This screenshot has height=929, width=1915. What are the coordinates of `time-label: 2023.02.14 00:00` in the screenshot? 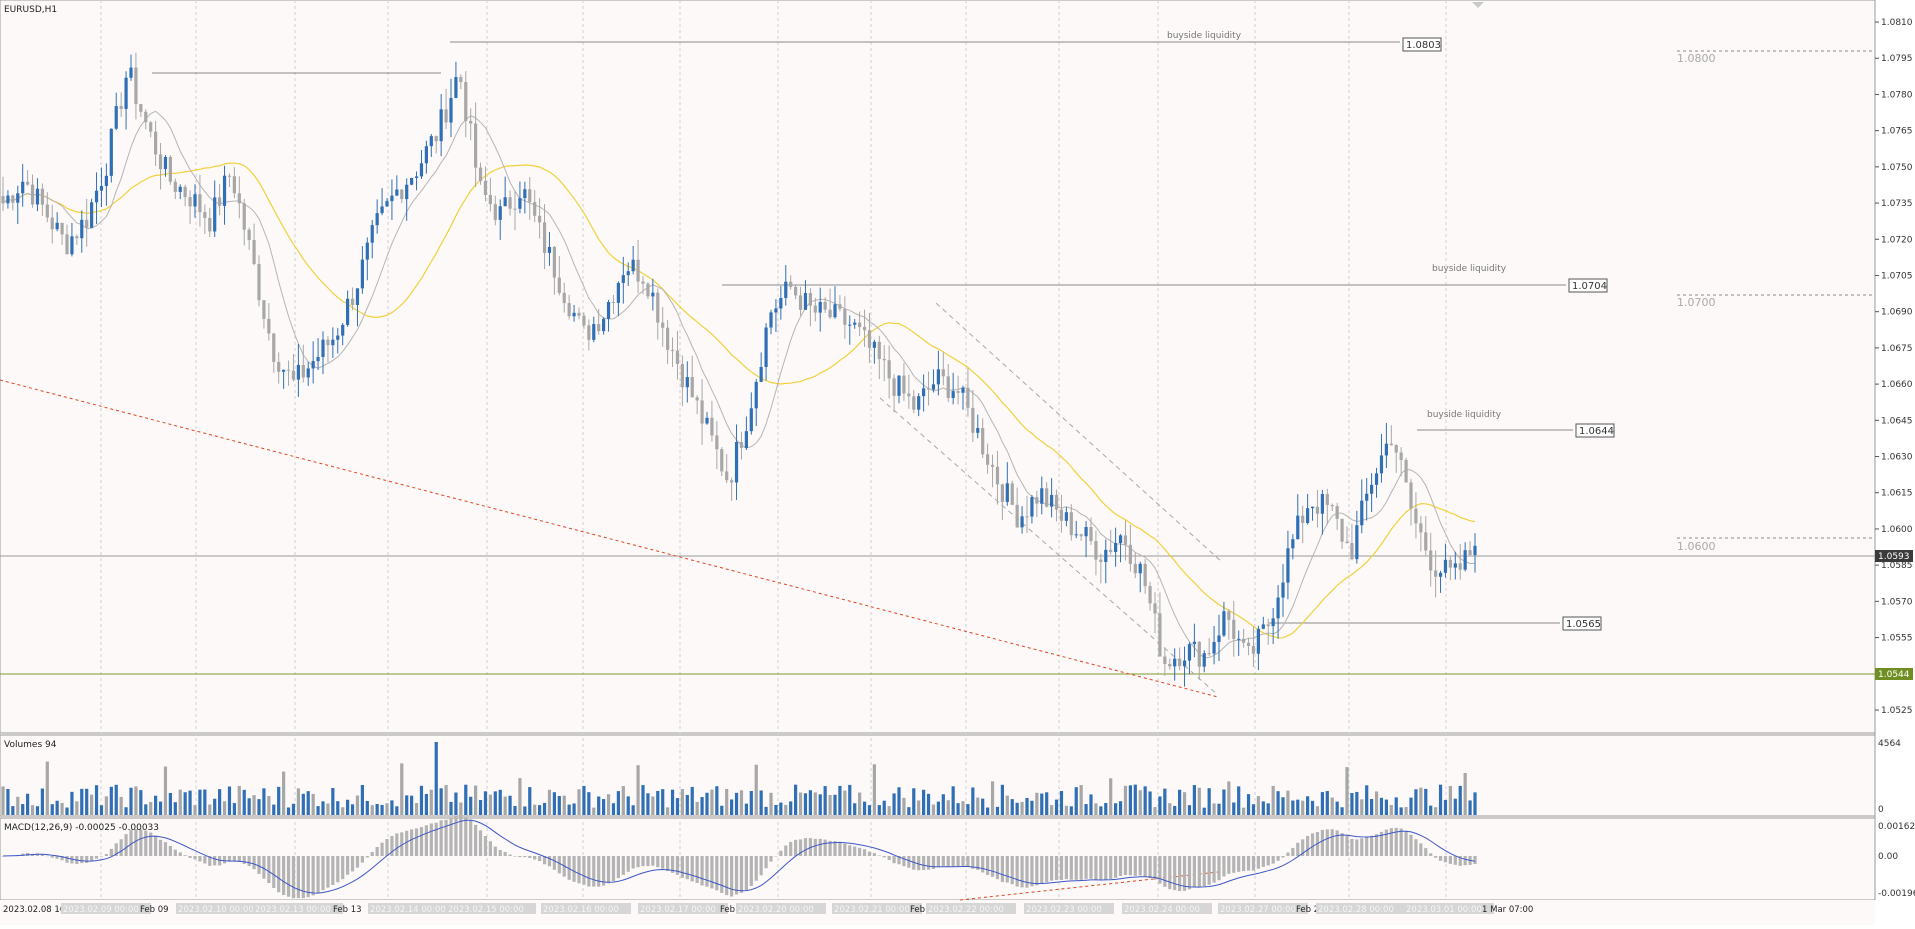 It's located at (408, 910).